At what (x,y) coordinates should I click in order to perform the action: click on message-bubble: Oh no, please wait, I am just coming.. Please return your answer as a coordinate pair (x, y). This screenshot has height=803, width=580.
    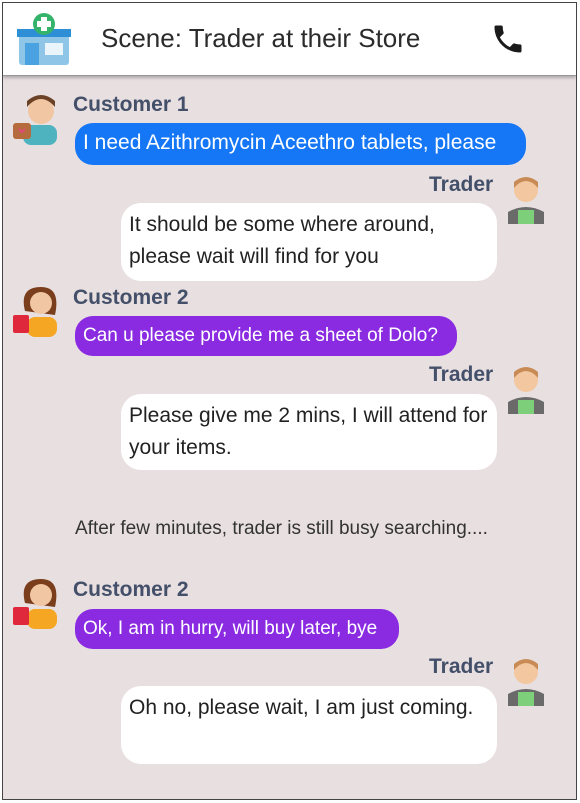
    Looking at the image, I should click on (309, 725).